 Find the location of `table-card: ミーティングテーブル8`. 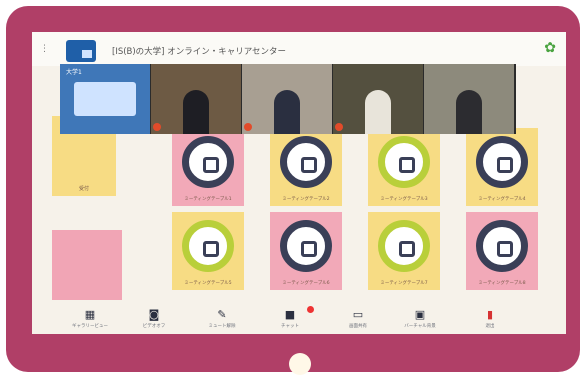

table-card: ミーティングテーブル8 is located at coordinates (502, 251).